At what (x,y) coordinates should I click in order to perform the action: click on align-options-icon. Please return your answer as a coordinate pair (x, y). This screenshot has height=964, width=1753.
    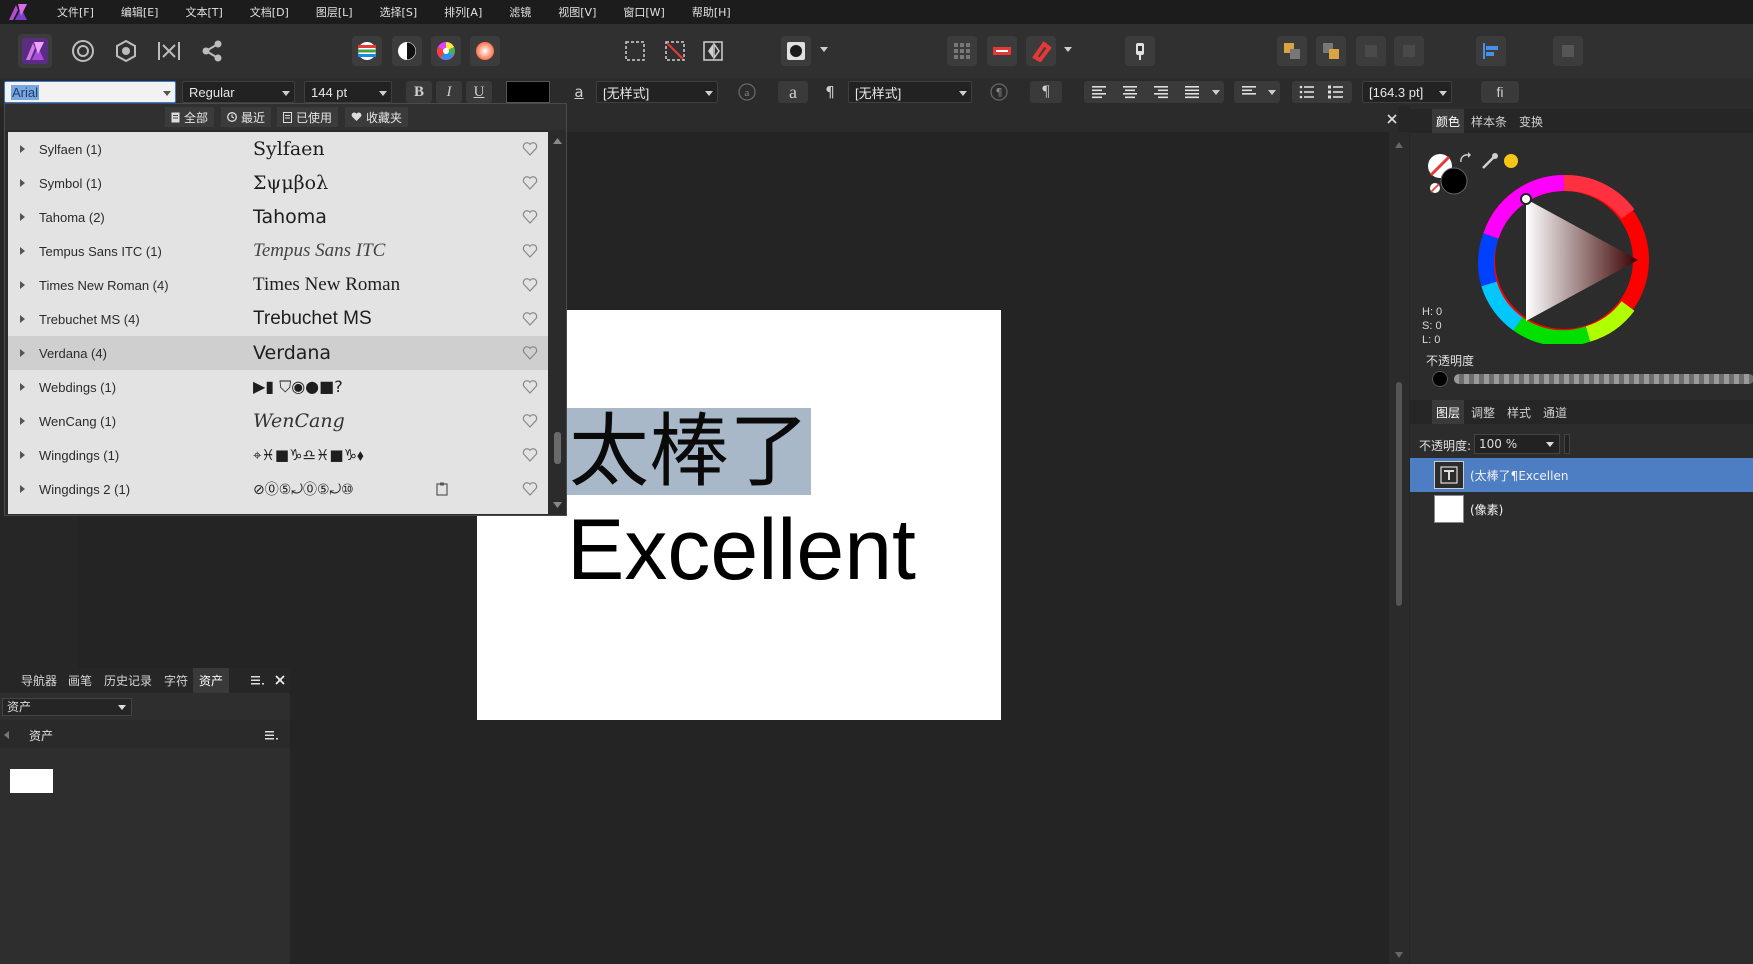
    Looking at the image, I should click on (1568, 51).